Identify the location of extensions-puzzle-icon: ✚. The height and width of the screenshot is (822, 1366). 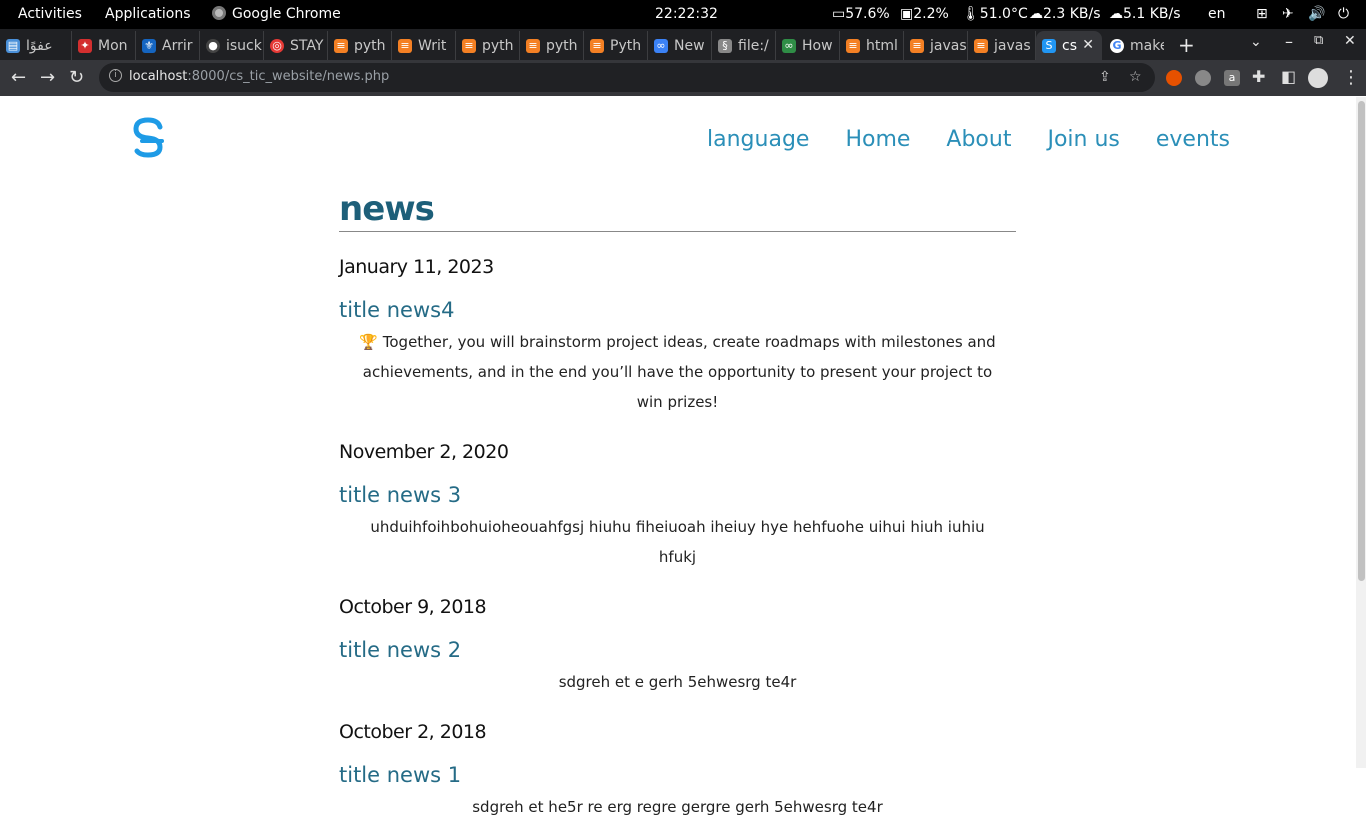
(1258, 76).